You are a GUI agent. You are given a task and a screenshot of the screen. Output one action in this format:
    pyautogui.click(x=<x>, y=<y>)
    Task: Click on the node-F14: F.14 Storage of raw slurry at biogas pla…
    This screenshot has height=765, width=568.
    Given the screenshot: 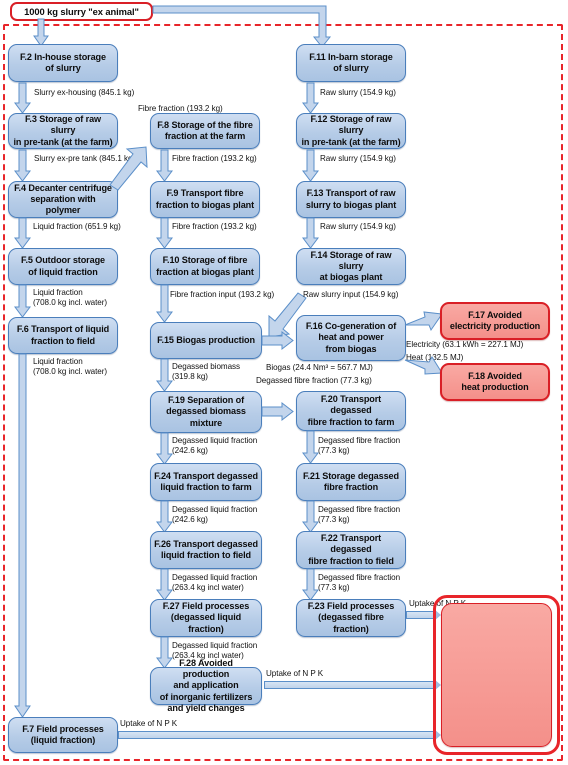 What is the action you would take?
    pyautogui.click(x=351, y=266)
    